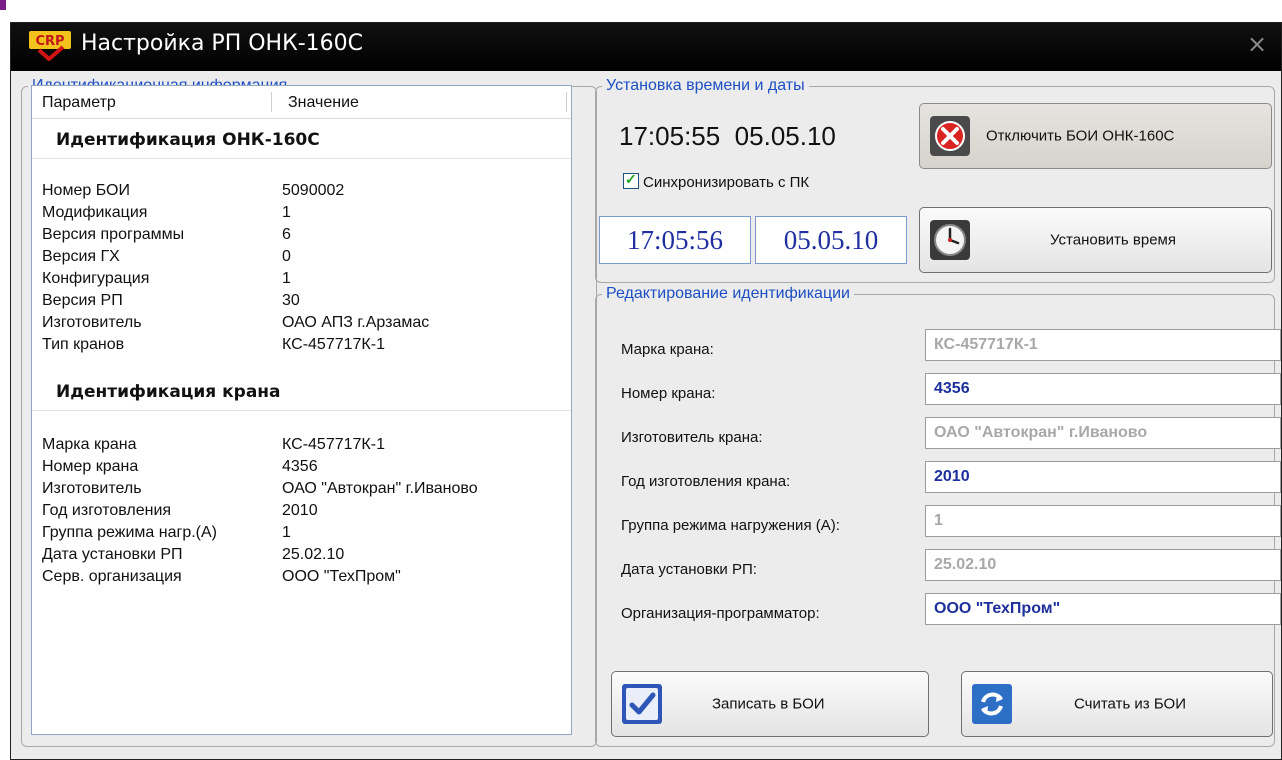 The width and height of the screenshot is (1282, 760). What do you see at coordinates (3, 5) in the screenshot?
I see `corner-artifact` at bounding box center [3, 5].